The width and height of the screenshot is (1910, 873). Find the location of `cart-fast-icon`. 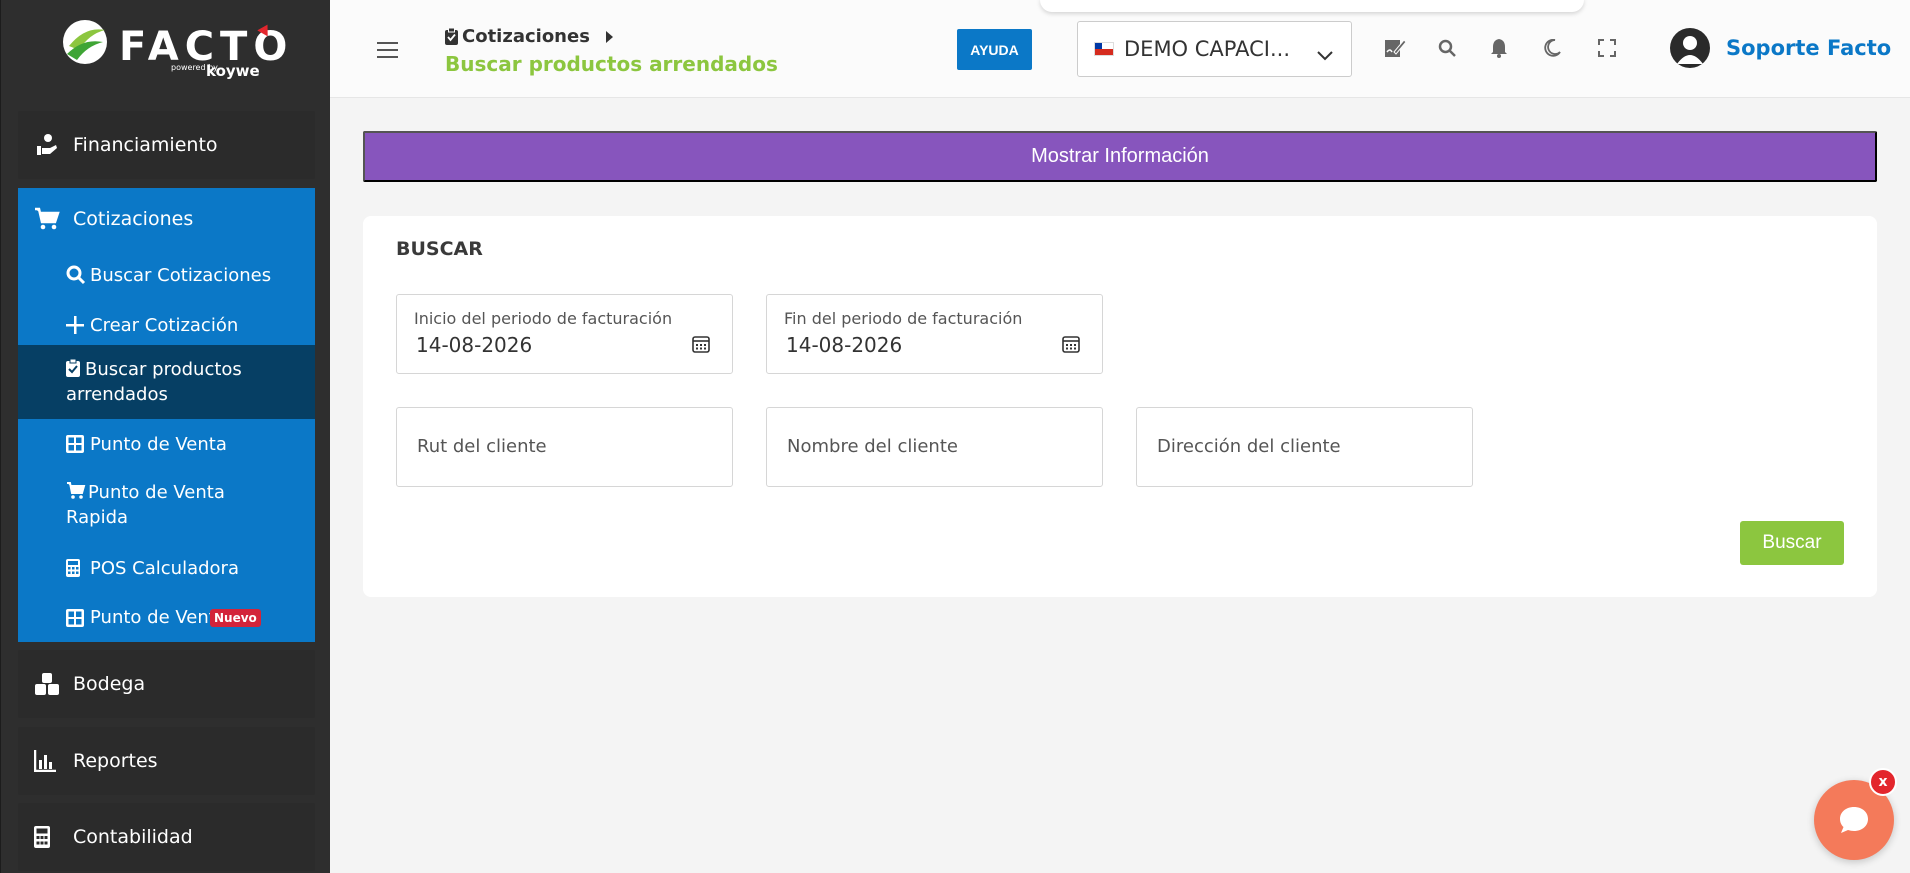

cart-fast-icon is located at coordinates (76, 491).